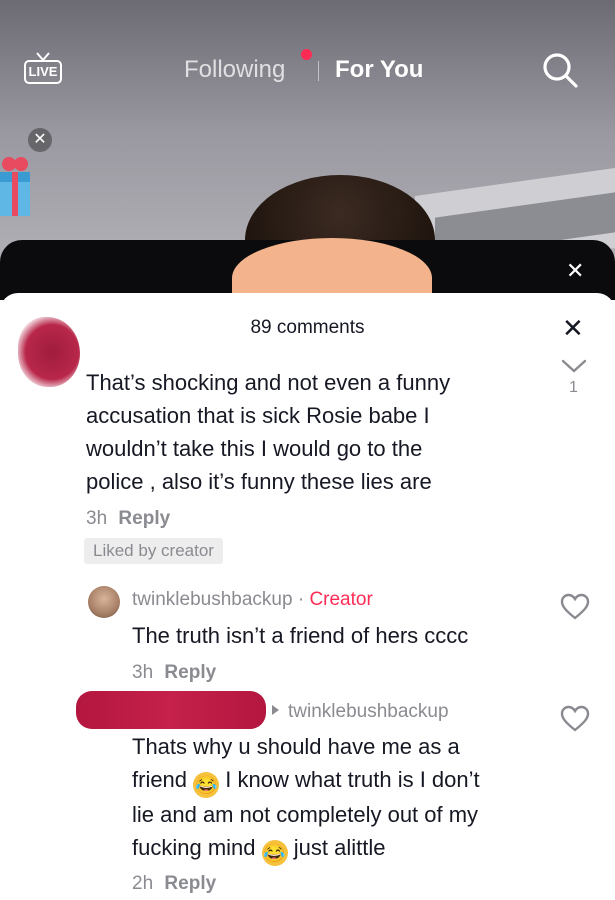 Image resolution: width=615 pixels, height=900 pixels. What do you see at coordinates (259, 481) in the screenshot?
I see `comment-line: police , also it’s funny these lies are` at bounding box center [259, 481].